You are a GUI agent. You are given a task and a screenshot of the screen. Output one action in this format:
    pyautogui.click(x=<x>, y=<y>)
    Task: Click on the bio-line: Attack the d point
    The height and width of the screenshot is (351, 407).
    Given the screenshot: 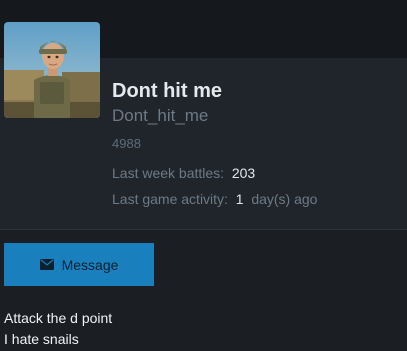 What is the action you would take?
    pyautogui.click(x=58, y=318)
    